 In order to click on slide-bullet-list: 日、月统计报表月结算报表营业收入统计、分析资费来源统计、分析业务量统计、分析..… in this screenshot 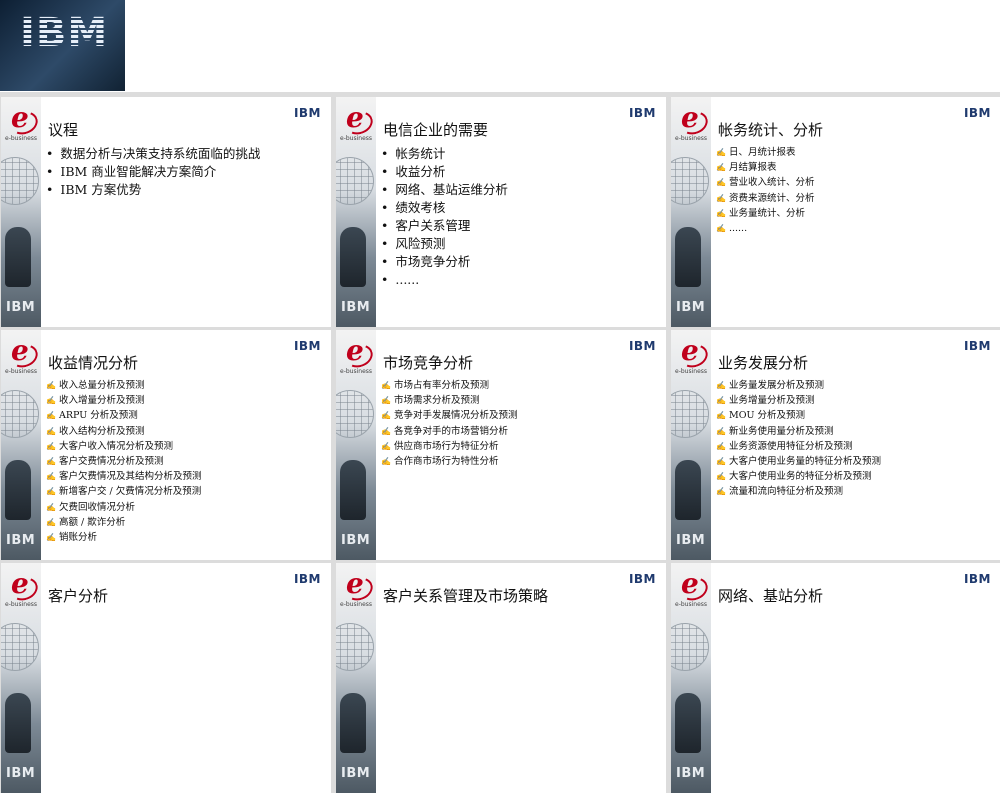, I will do `click(765, 190)`.